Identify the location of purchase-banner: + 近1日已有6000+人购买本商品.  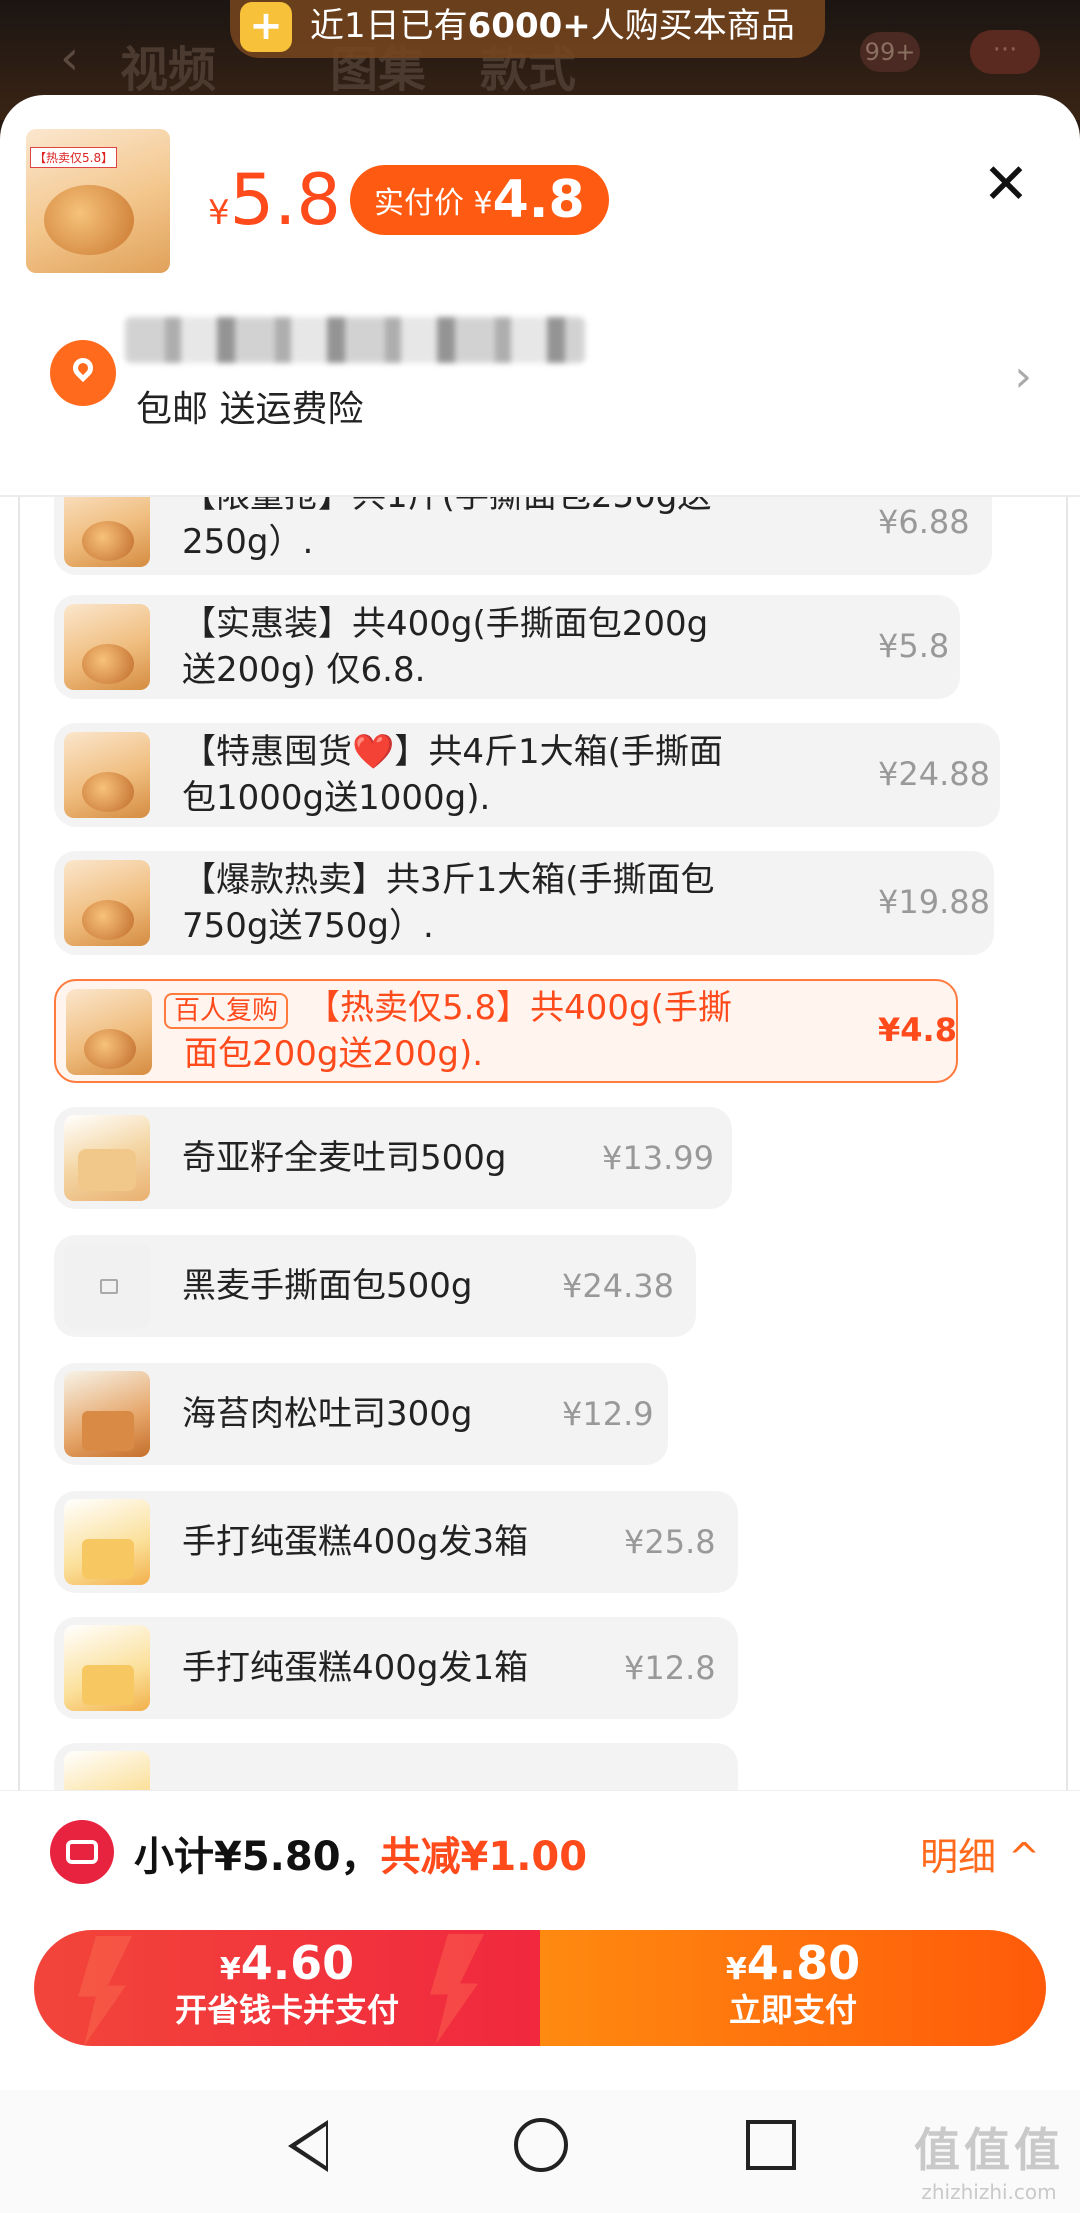
(527, 29).